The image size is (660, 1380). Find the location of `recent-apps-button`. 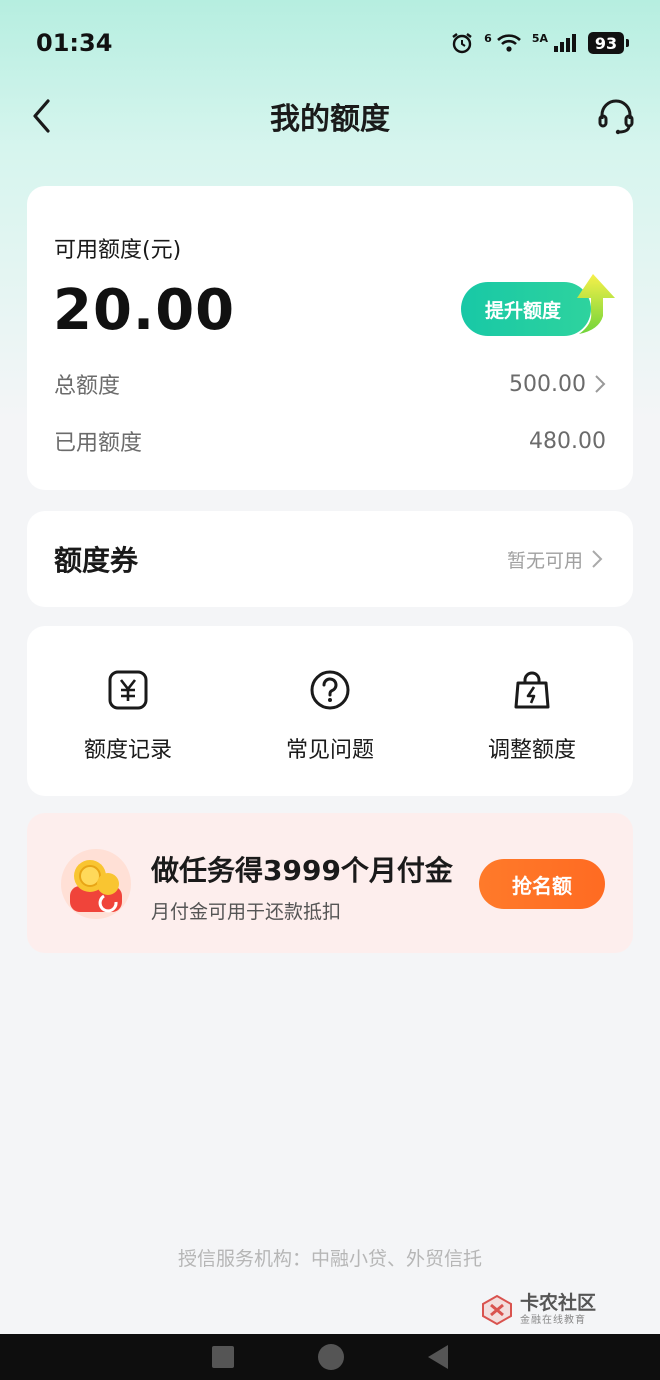

recent-apps-button is located at coordinates (223, 1357).